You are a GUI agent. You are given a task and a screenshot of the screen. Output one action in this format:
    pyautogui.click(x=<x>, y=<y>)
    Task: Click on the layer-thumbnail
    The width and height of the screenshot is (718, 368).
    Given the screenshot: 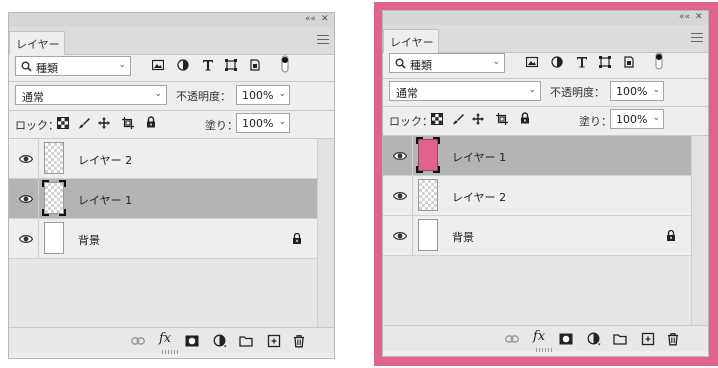 What is the action you would take?
    pyautogui.click(x=54, y=158)
    